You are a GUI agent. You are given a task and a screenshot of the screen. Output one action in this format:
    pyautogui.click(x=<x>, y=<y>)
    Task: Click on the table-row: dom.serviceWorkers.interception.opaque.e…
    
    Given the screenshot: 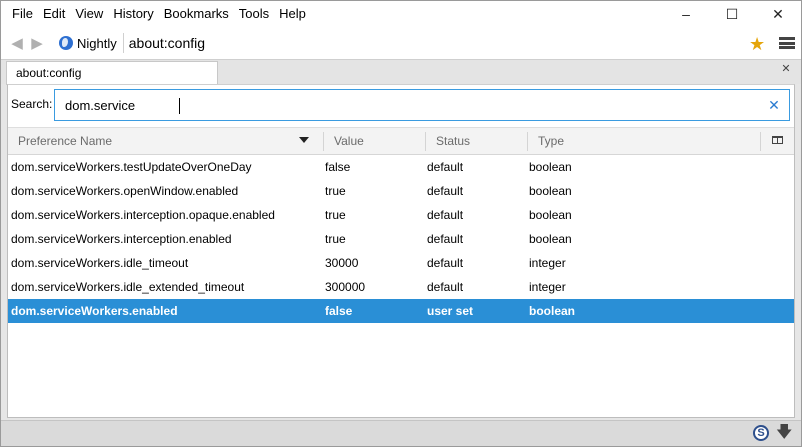 What is the action you would take?
    pyautogui.click(x=401, y=215)
    